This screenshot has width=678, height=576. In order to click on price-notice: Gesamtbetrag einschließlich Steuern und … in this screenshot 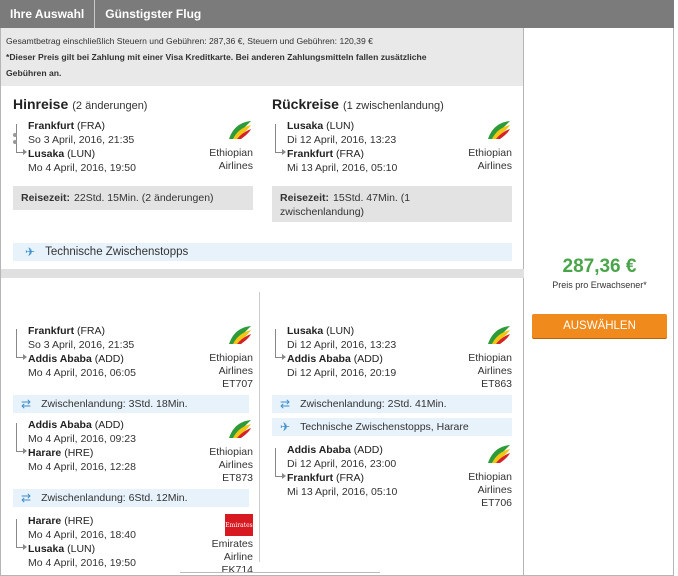, I will do `click(262, 57)`.